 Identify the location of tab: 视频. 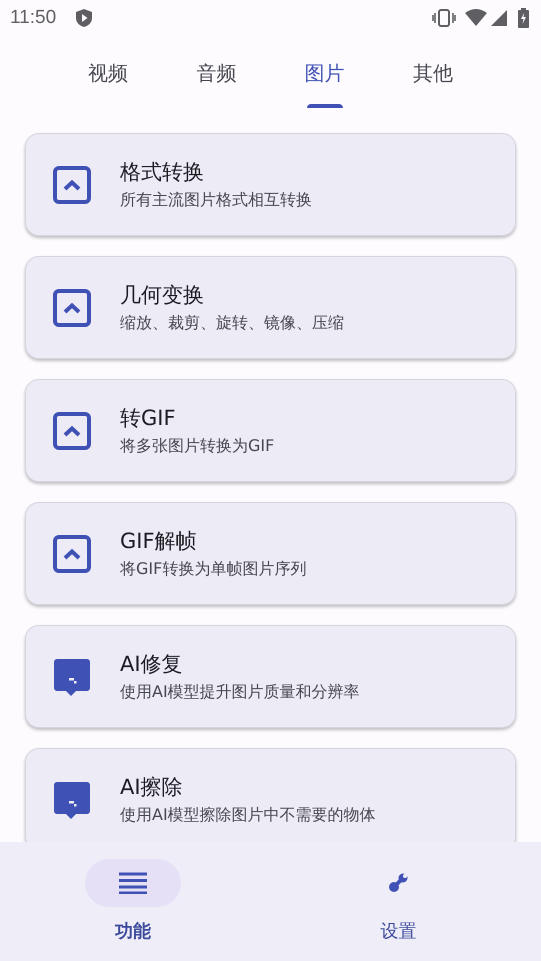
(108, 72).